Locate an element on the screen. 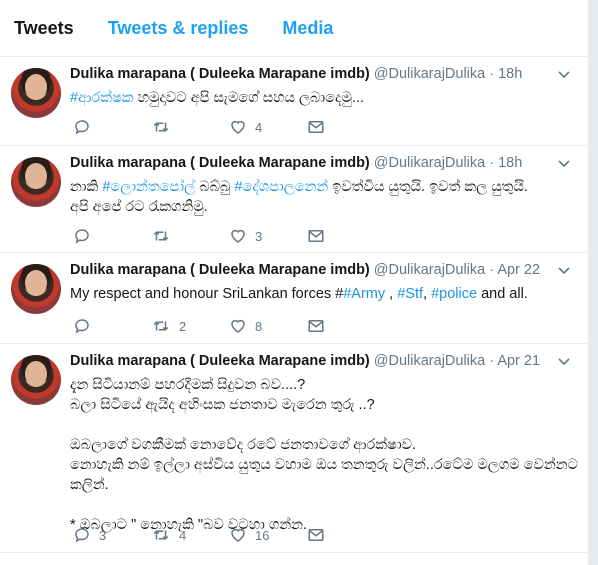 This screenshot has width=598, height=565. timeline-tabs: Tweets Tweets & replies Media is located at coordinates (294, 28).